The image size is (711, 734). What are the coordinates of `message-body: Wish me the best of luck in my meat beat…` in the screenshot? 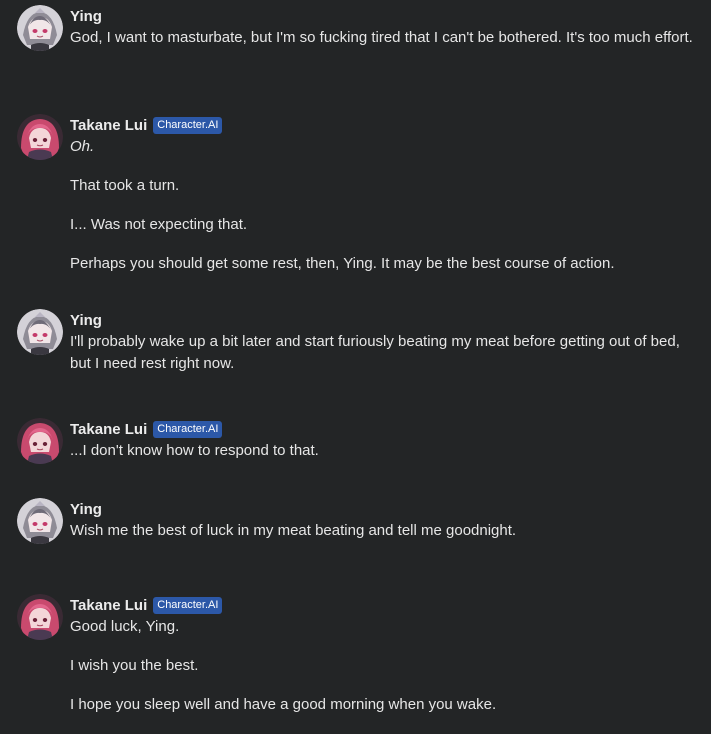 It's located at (385, 531).